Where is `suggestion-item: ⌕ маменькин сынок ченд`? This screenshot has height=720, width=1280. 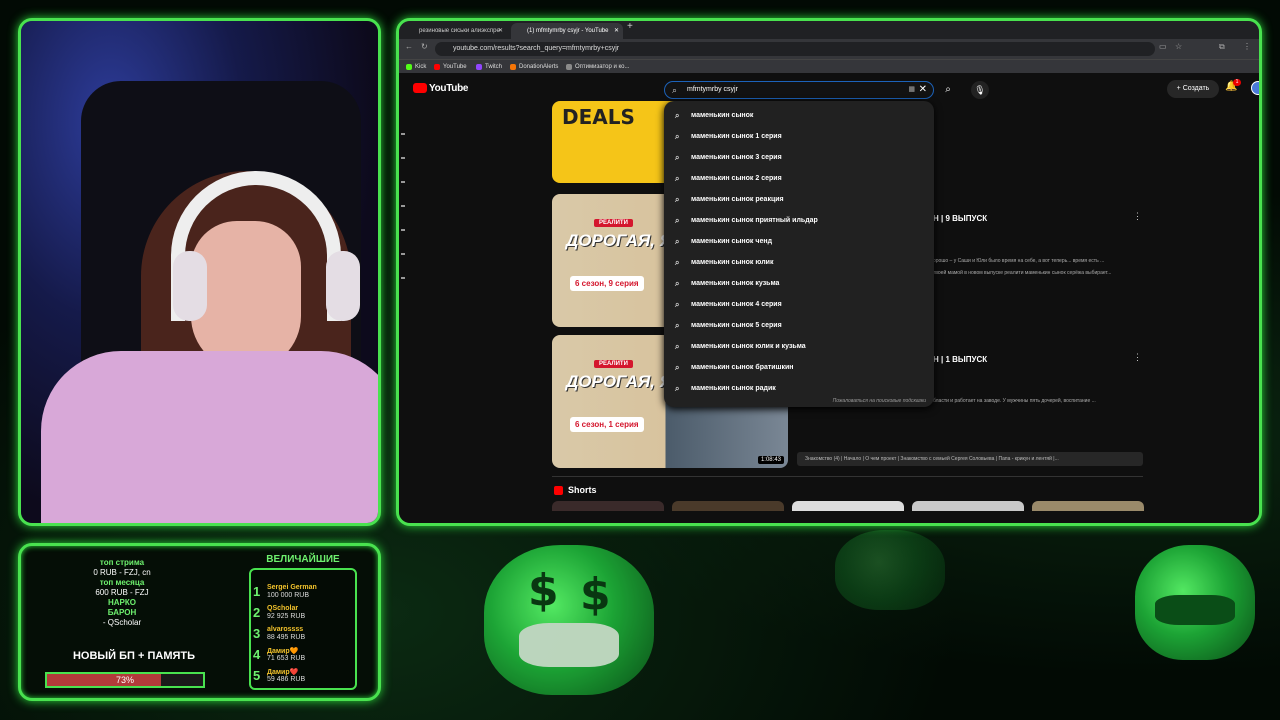 suggestion-item: ⌕ маменькин сынок ченд is located at coordinates (799, 241).